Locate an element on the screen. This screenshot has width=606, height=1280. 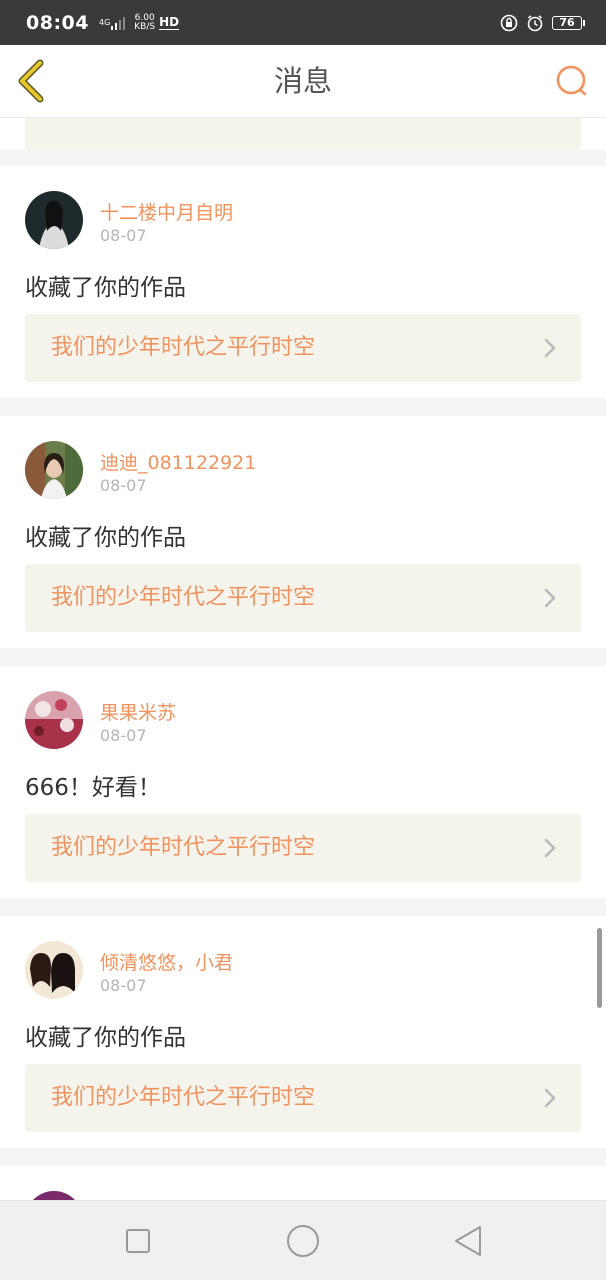
header: 消息 is located at coordinates (303, 81).